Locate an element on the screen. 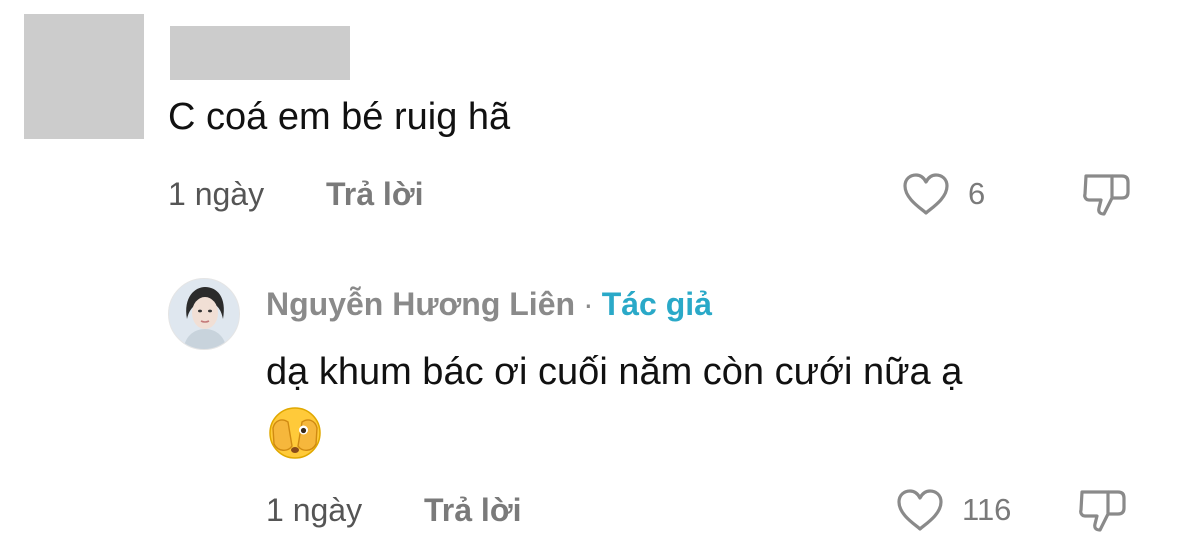 This screenshot has height=559, width=1179. commenter-name-redacted is located at coordinates (260, 53).